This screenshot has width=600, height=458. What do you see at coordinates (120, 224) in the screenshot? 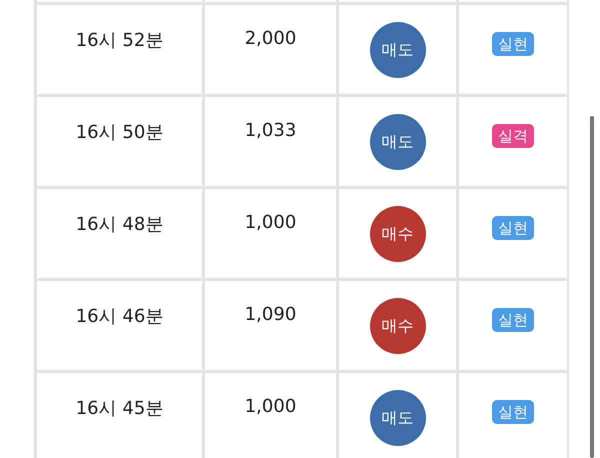
I see `time-cell-text: 16시 48분` at bounding box center [120, 224].